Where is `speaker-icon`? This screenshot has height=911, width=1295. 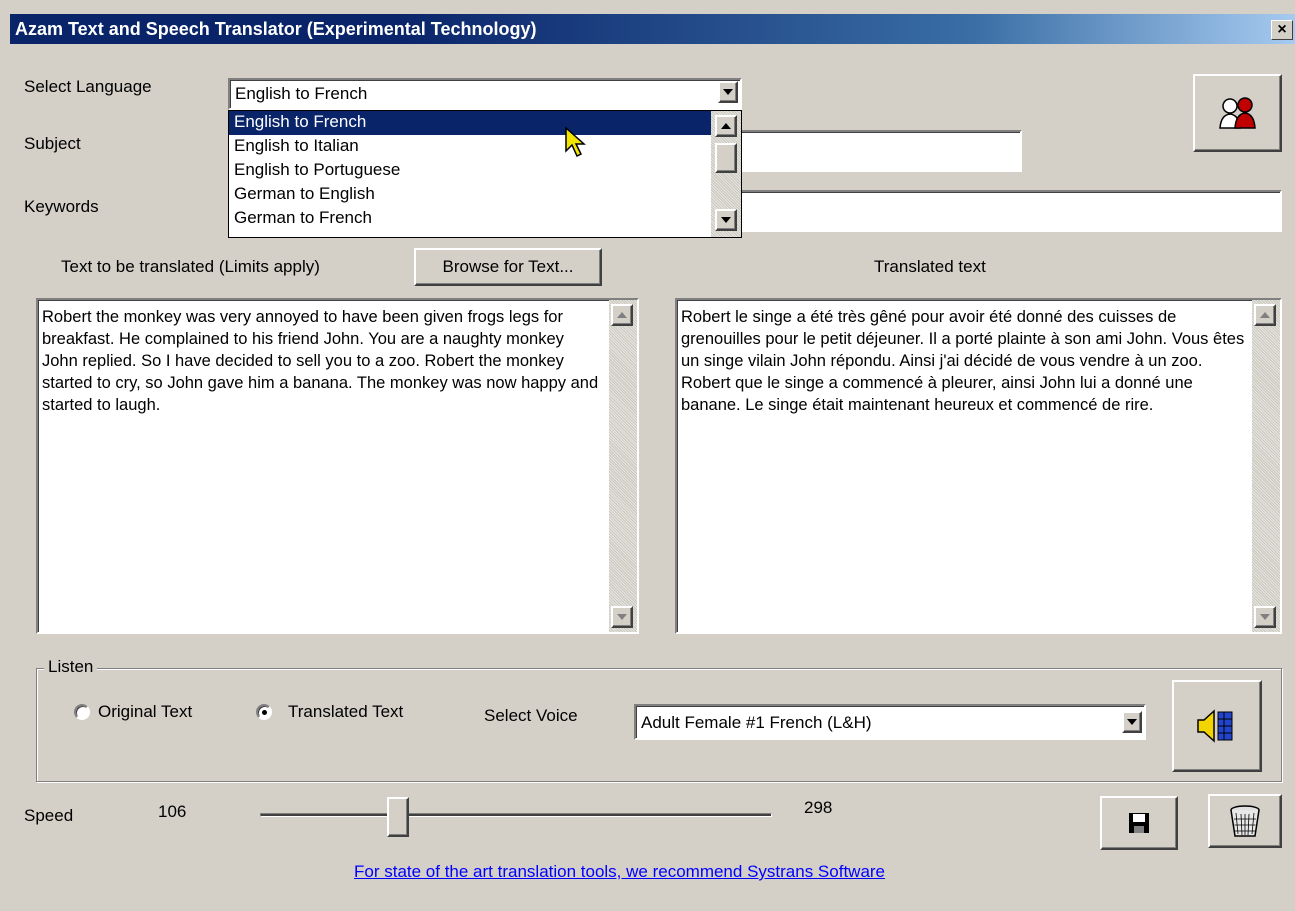
speaker-icon is located at coordinates (1215, 726).